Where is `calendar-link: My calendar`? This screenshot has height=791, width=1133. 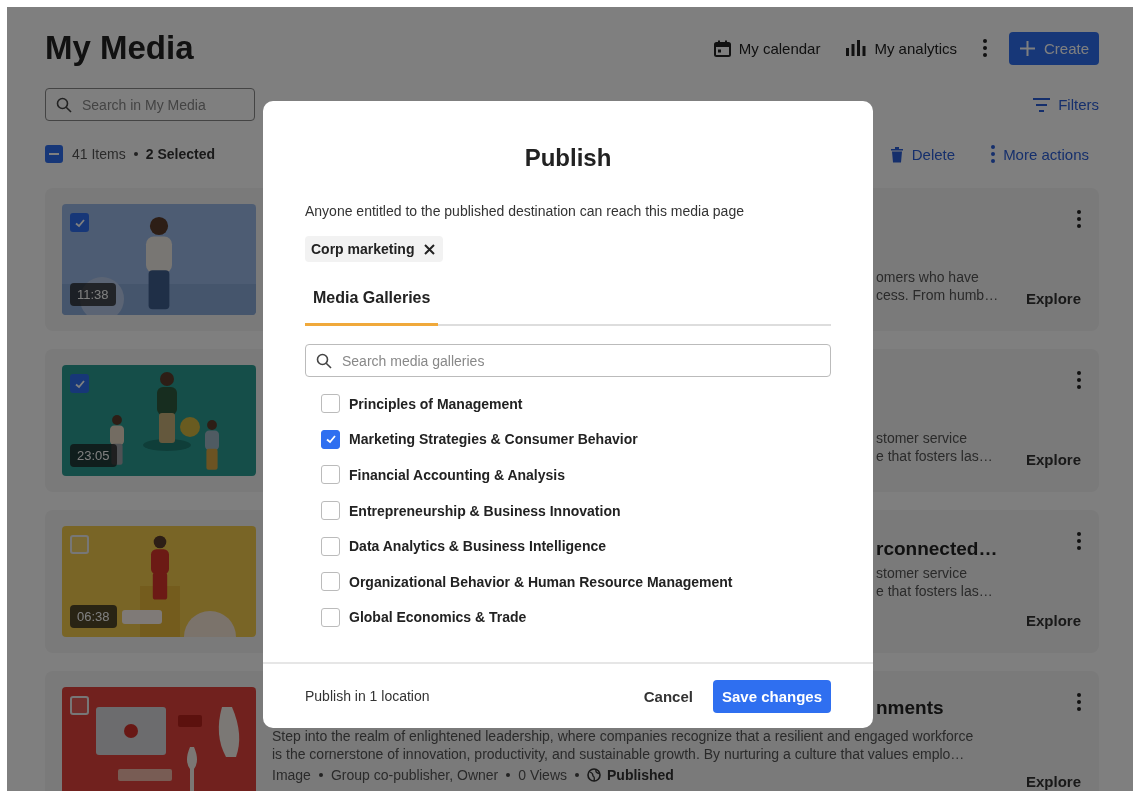 calendar-link: My calendar is located at coordinates (767, 48).